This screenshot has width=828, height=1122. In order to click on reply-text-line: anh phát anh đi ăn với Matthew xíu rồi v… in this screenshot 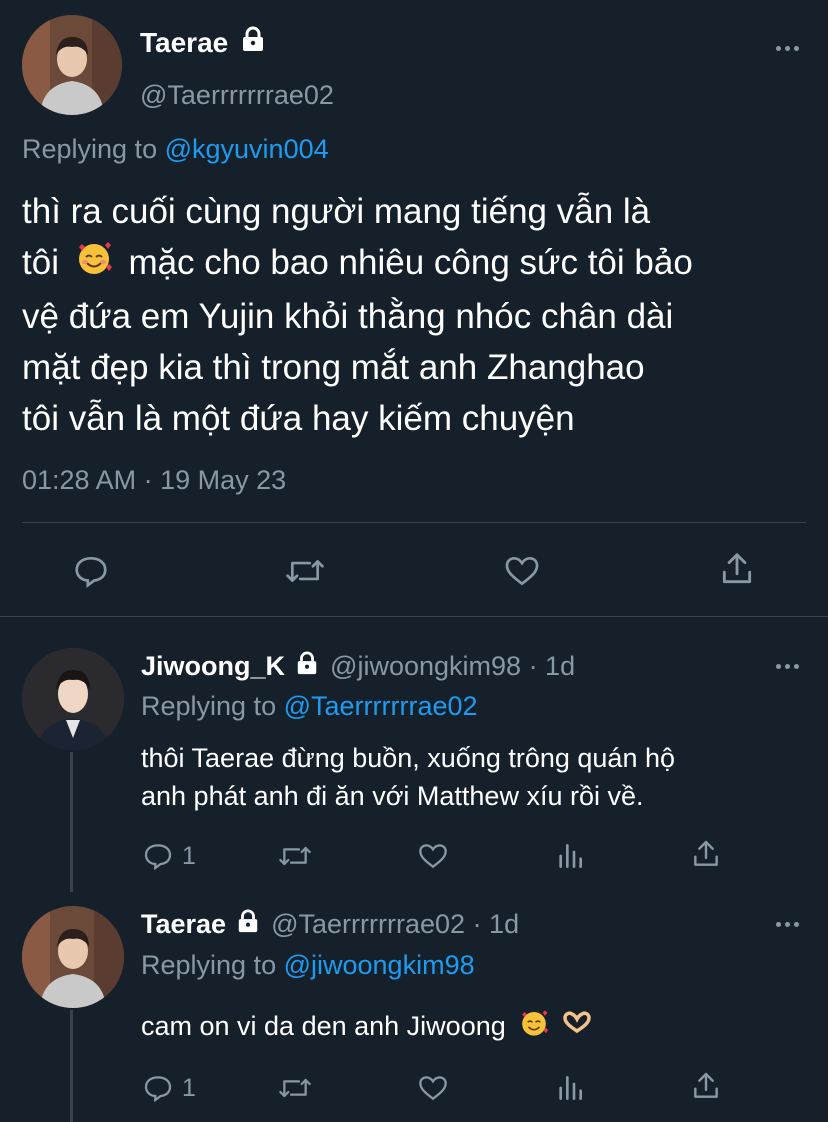, I will do `click(392, 796)`.